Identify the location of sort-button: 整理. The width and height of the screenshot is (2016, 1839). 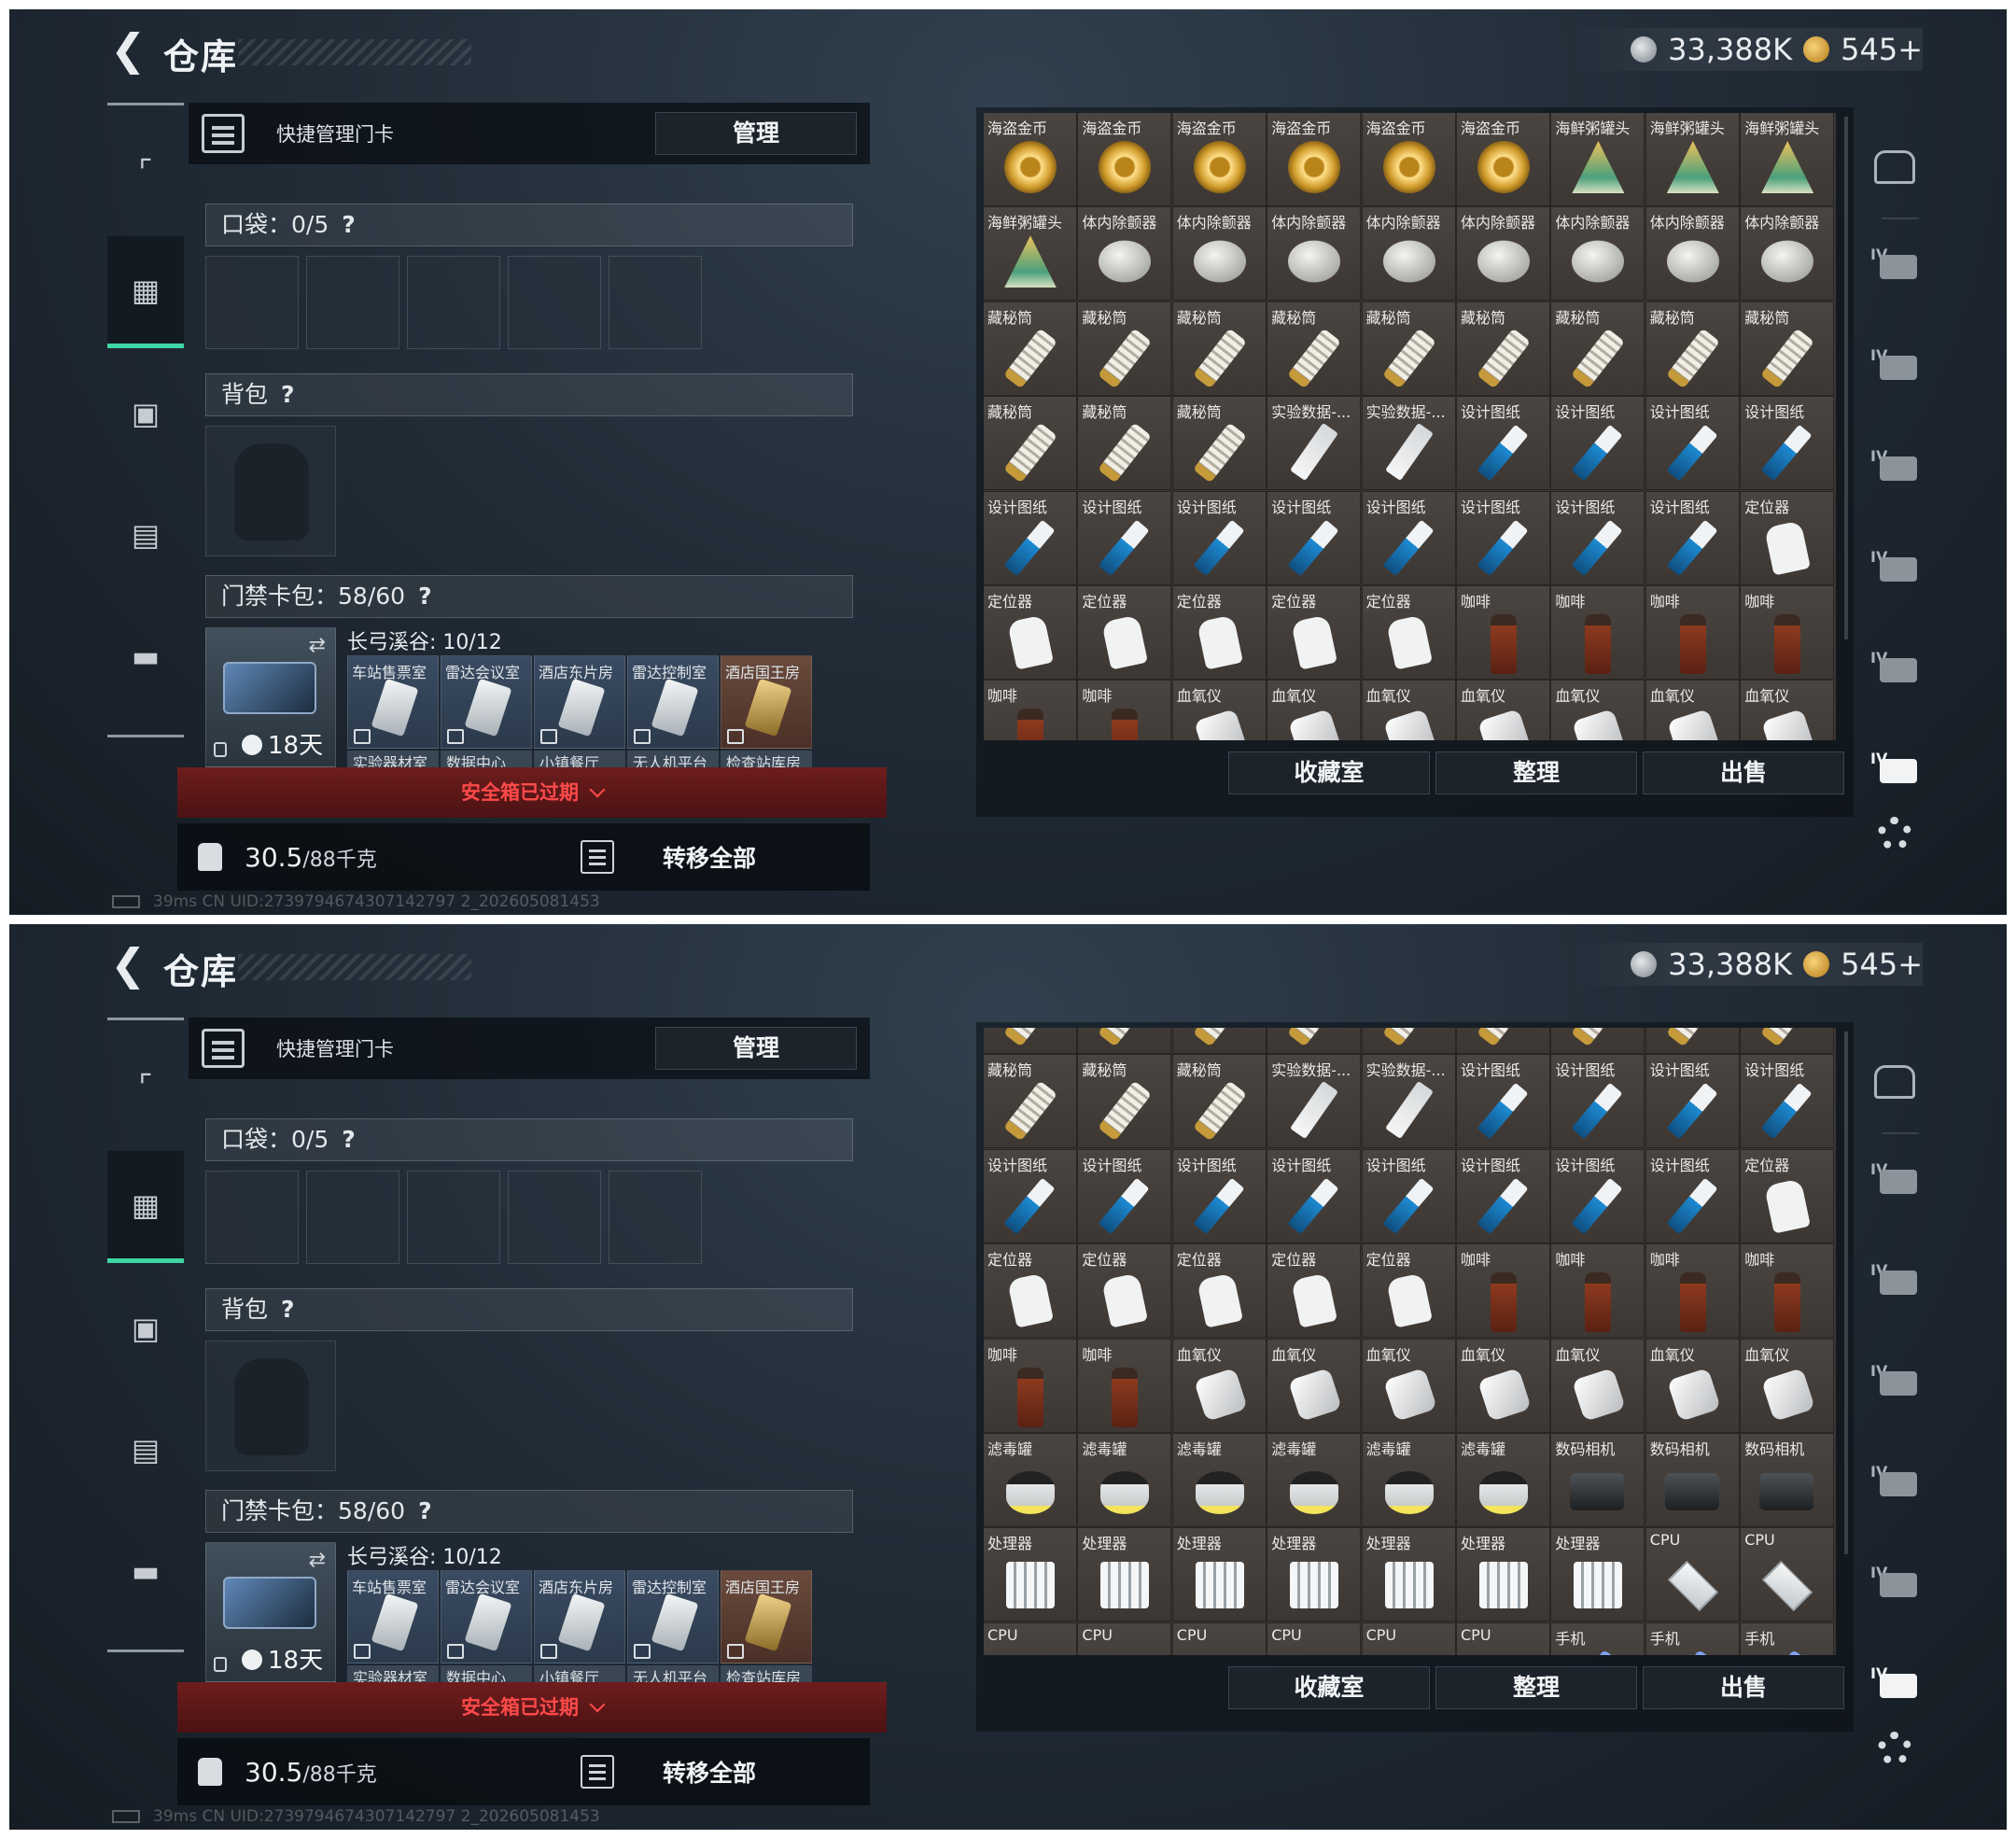
(1536, 1687).